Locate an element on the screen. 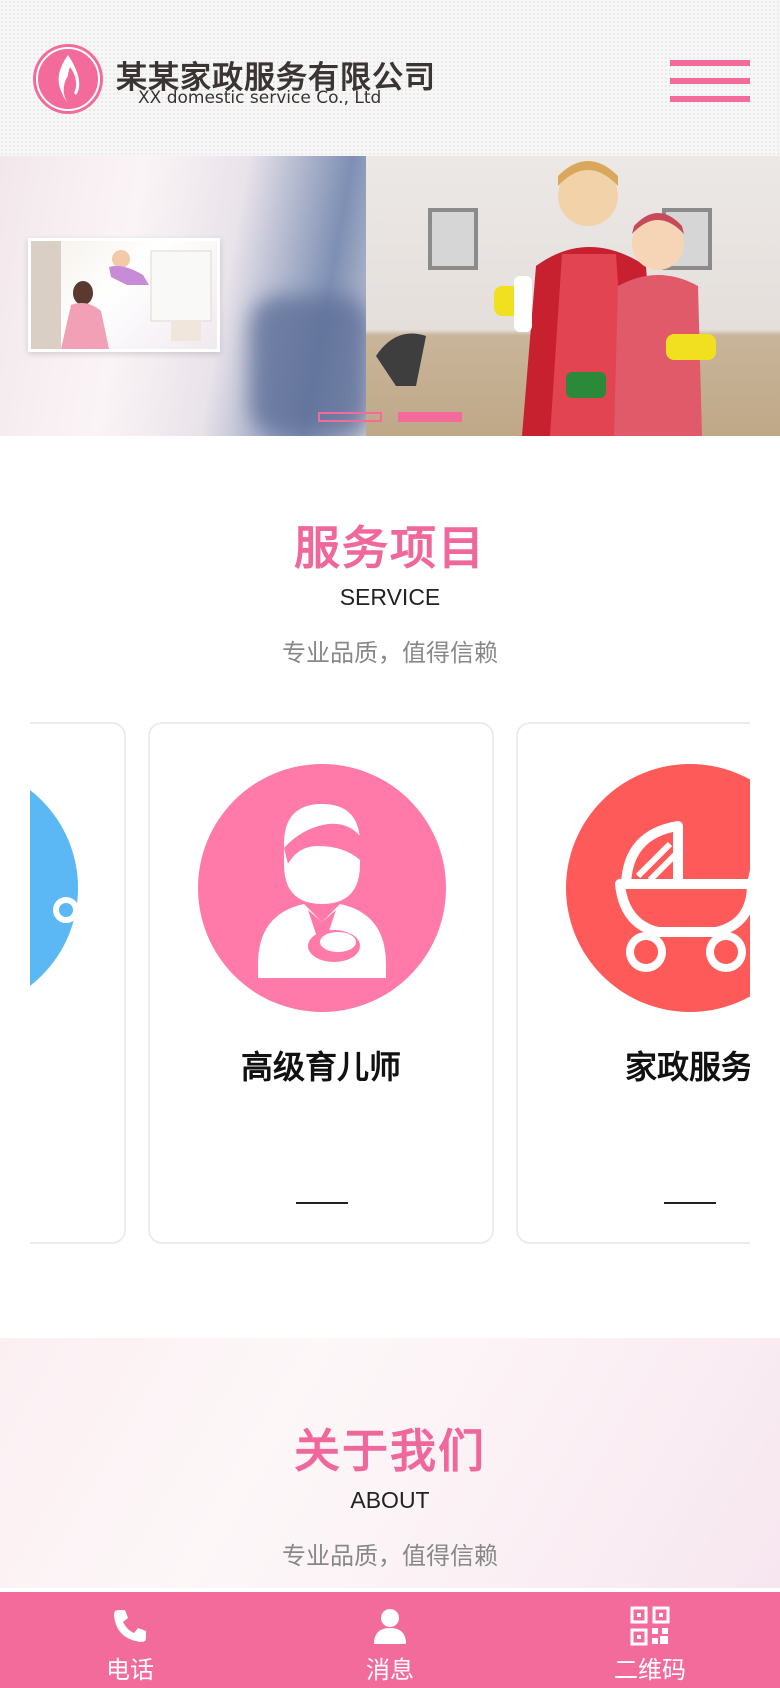  phone-icon is located at coordinates (130, 1626).